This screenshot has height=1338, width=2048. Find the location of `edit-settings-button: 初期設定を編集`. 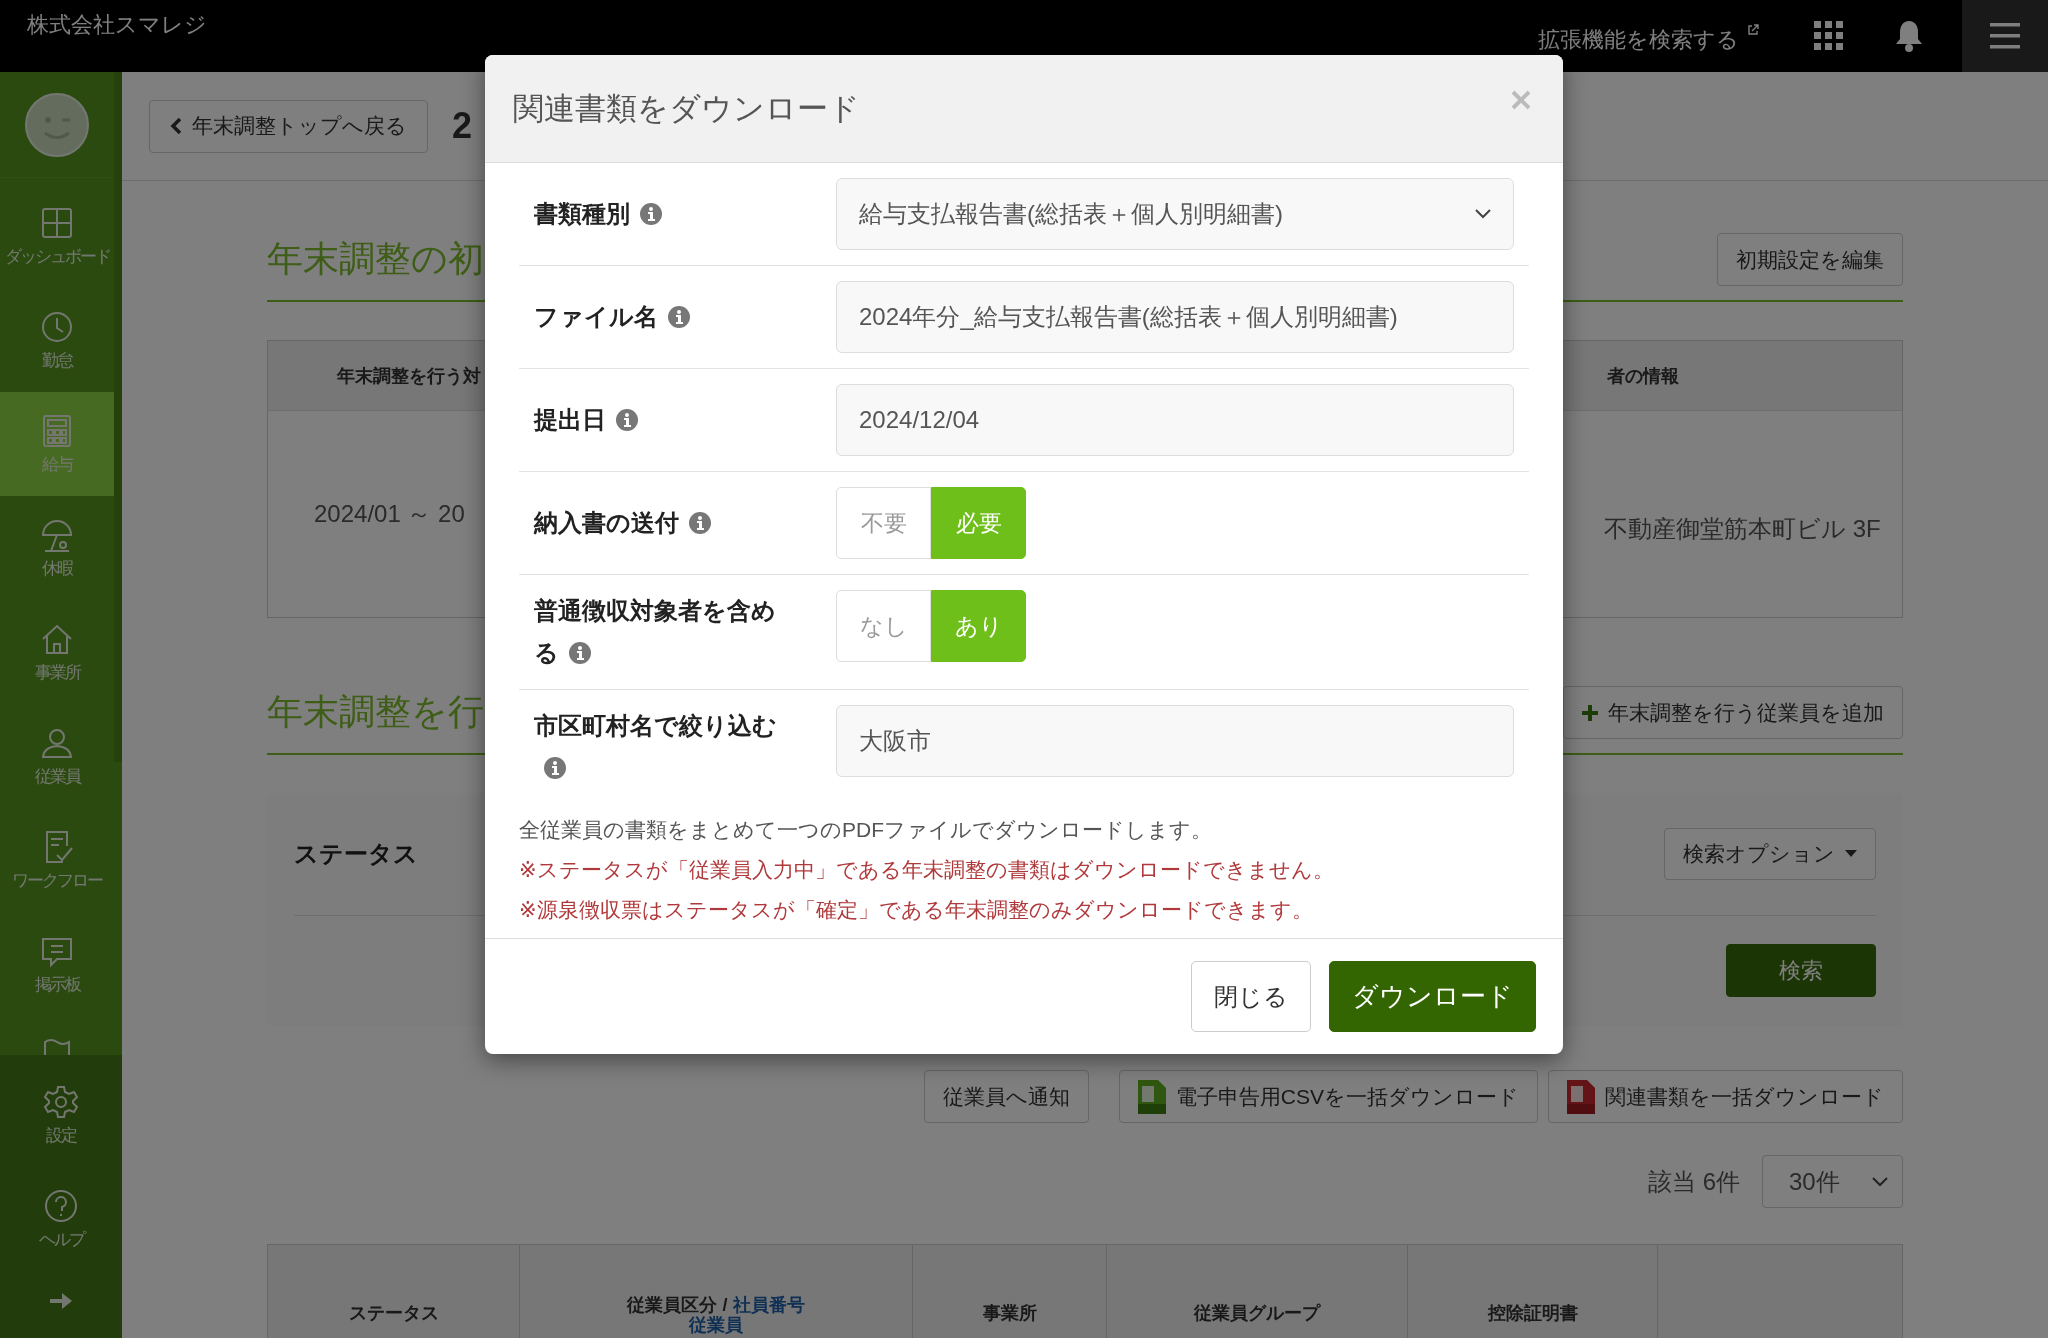

edit-settings-button: 初期設定を編集 is located at coordinates (1810, 259).